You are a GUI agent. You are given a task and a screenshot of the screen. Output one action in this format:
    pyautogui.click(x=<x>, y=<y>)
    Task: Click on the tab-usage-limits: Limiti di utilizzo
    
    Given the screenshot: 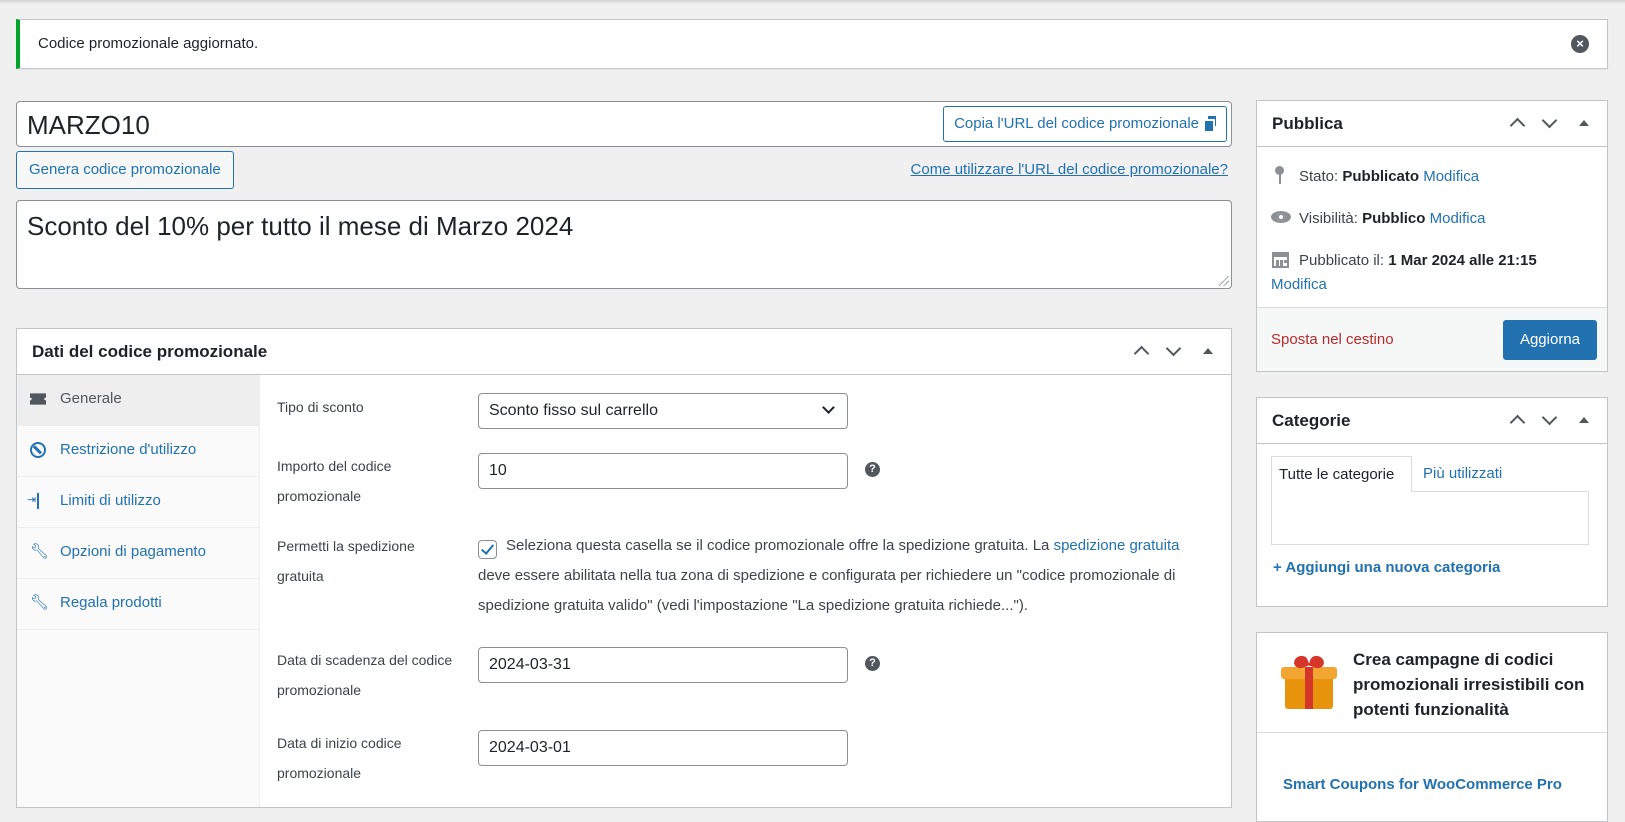 What is the action you would take?
    pyautogui.click(x=138, y=502)
    